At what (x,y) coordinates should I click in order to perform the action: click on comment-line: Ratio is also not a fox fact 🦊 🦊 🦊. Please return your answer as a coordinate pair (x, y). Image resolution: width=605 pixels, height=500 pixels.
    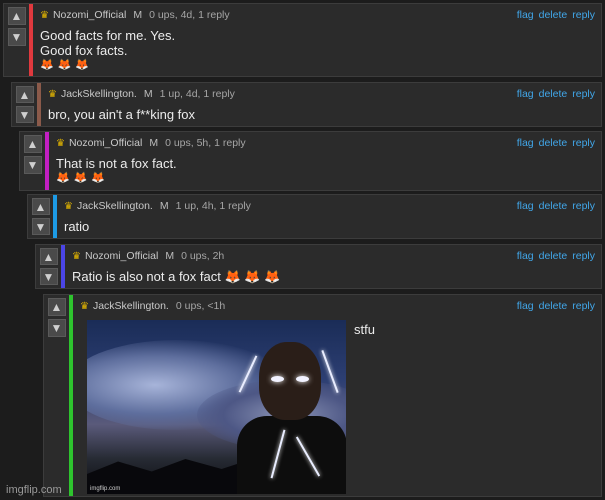
    Looking at the image, I should click on (176, 276).